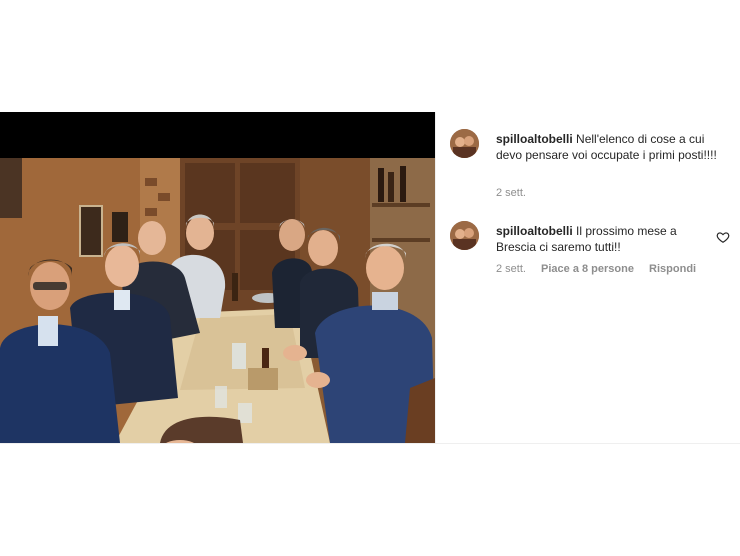 The width and height of the screenshot is (740, 556). I want to click on comment-likes-link: Piace a 8 persone, so click(587, 269).